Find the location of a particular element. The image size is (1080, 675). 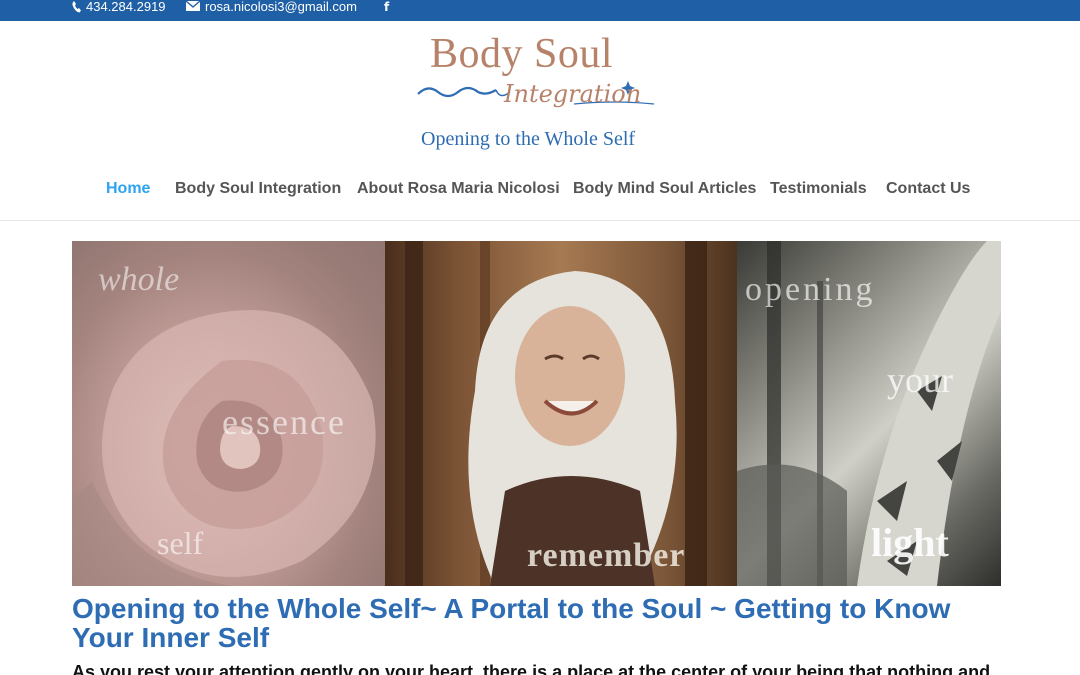

top-bar: 434.284.2919 rosa.nicolosi3@gmail.com f is located at coordinates (540, 10).